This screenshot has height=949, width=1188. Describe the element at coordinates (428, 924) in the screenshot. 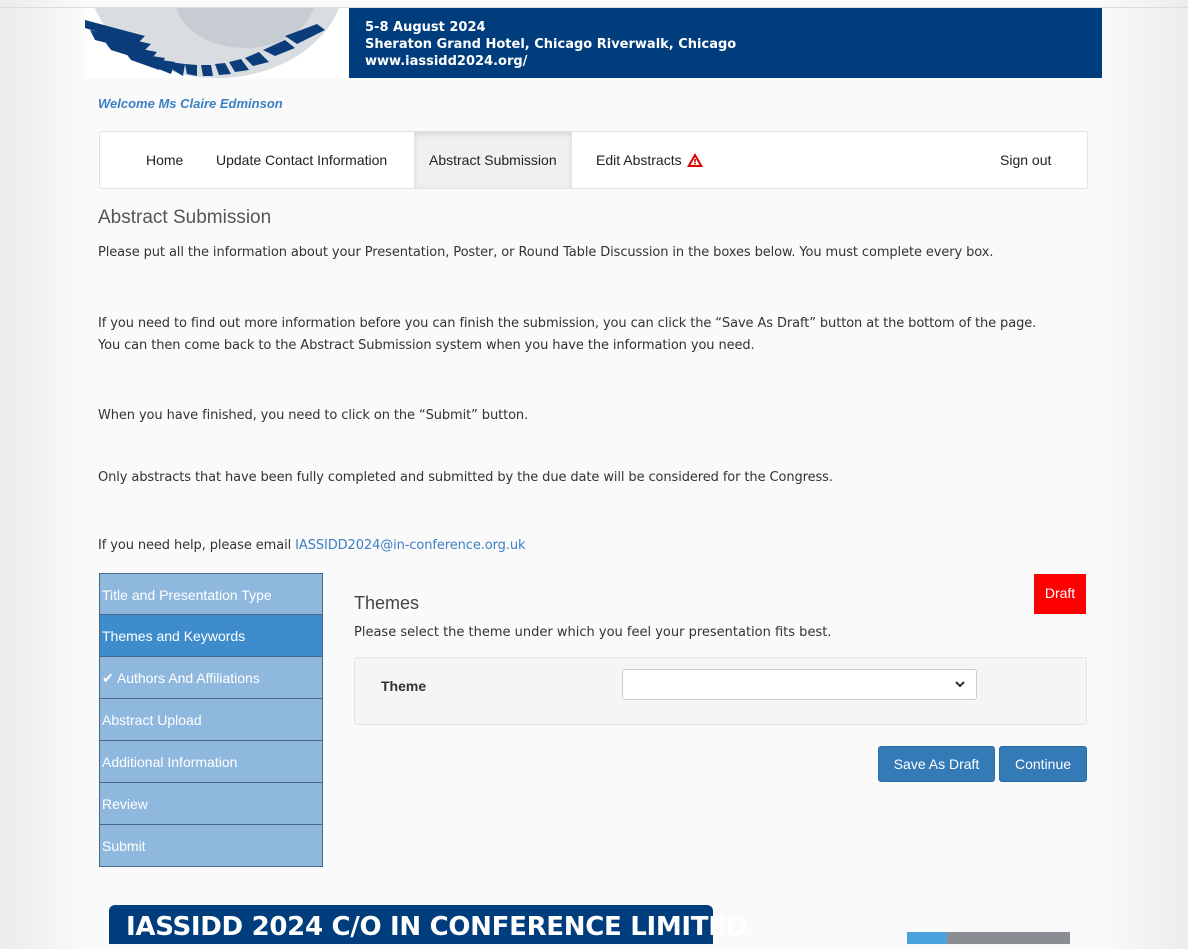

I see `footer-organization: IASSIDD 2024 C/O IN CONFERENCE LIMITED` at that location.